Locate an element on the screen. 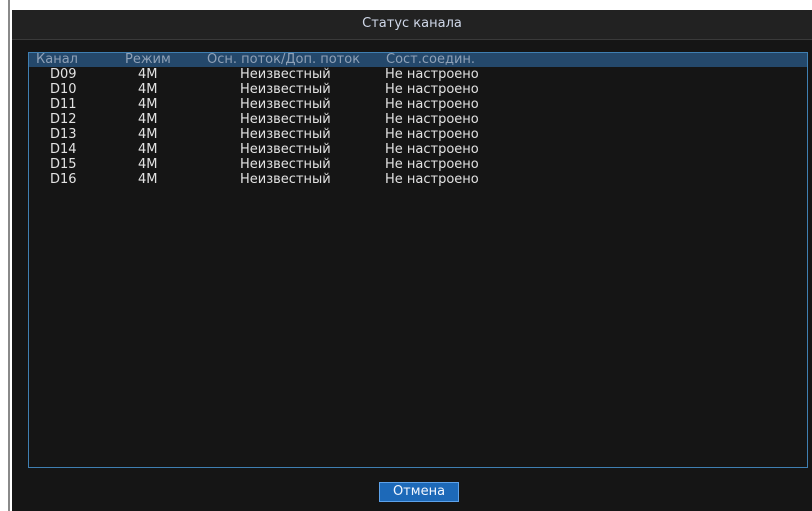 The height and width of the screenshot is (511, 812). channel-cell: D13 is located at coordinates (63, 134).